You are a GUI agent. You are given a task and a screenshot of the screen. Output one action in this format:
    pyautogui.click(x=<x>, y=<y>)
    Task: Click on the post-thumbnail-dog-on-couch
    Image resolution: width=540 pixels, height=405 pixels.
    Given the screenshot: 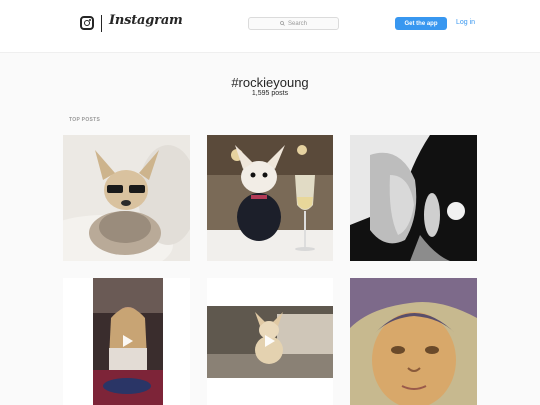 What is the action you would take?
    pyautogui.click(x=270, y=341)
    